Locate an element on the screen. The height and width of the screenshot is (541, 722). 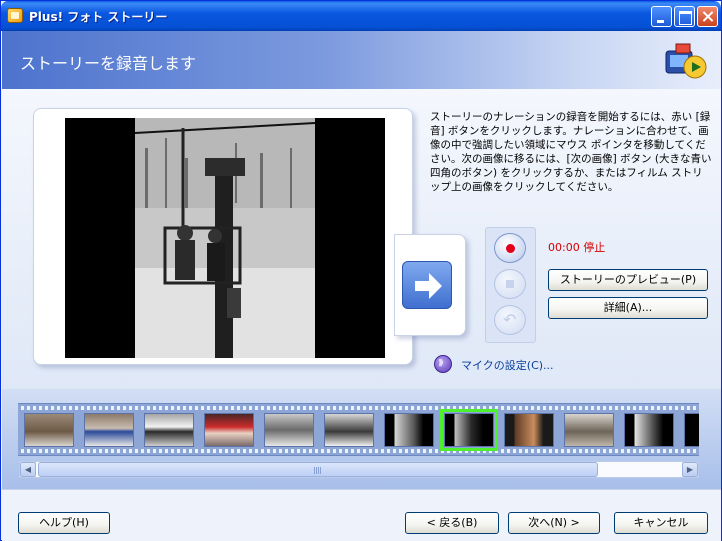
next-image-button-frame is located at coordinates (430, 285).